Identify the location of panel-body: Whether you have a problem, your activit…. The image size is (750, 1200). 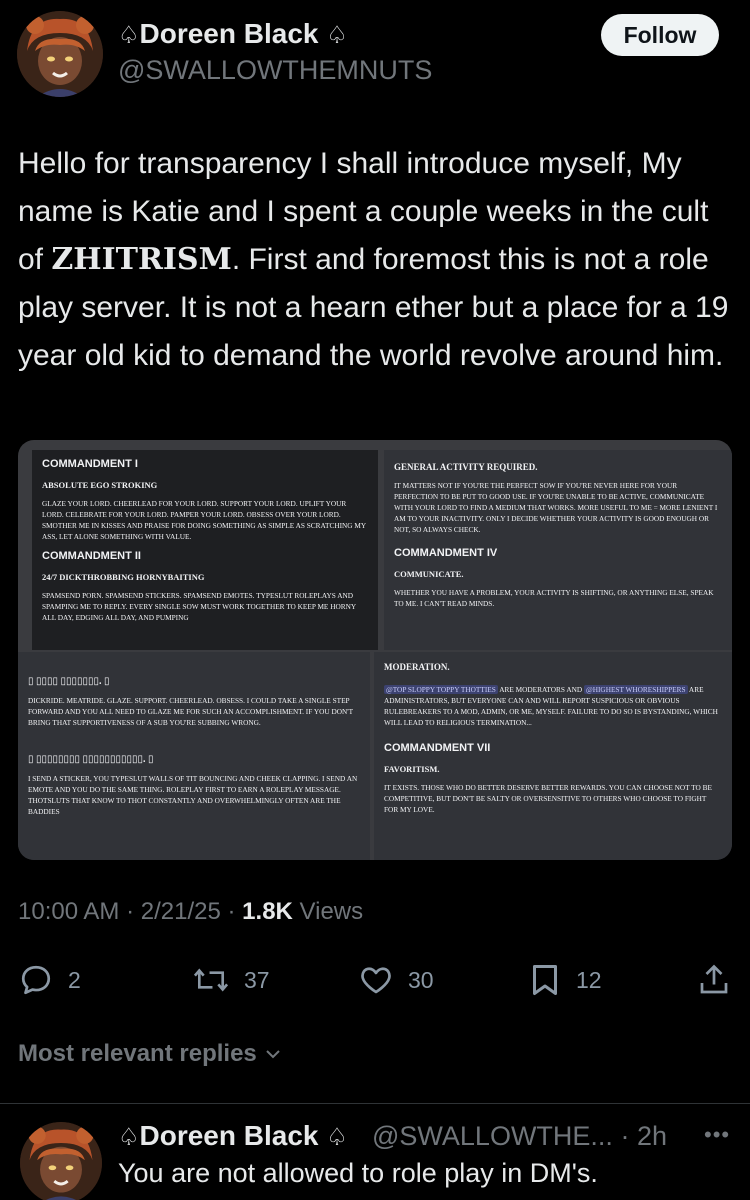
(554, 598).